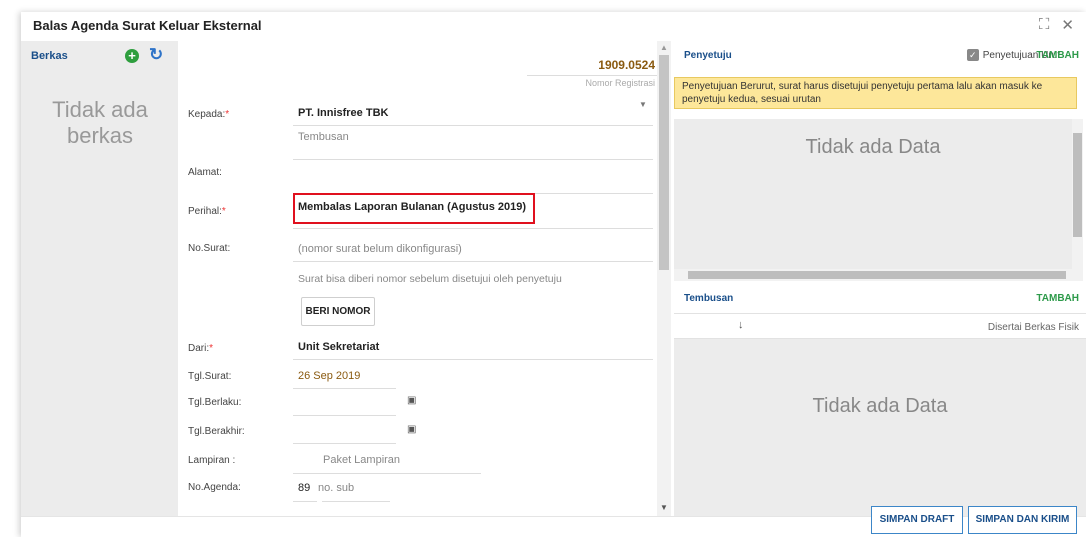 The width and height of the screenshot is (1086, 537). I want to click on chevron-down-icon: ▼, so click(643, 104).